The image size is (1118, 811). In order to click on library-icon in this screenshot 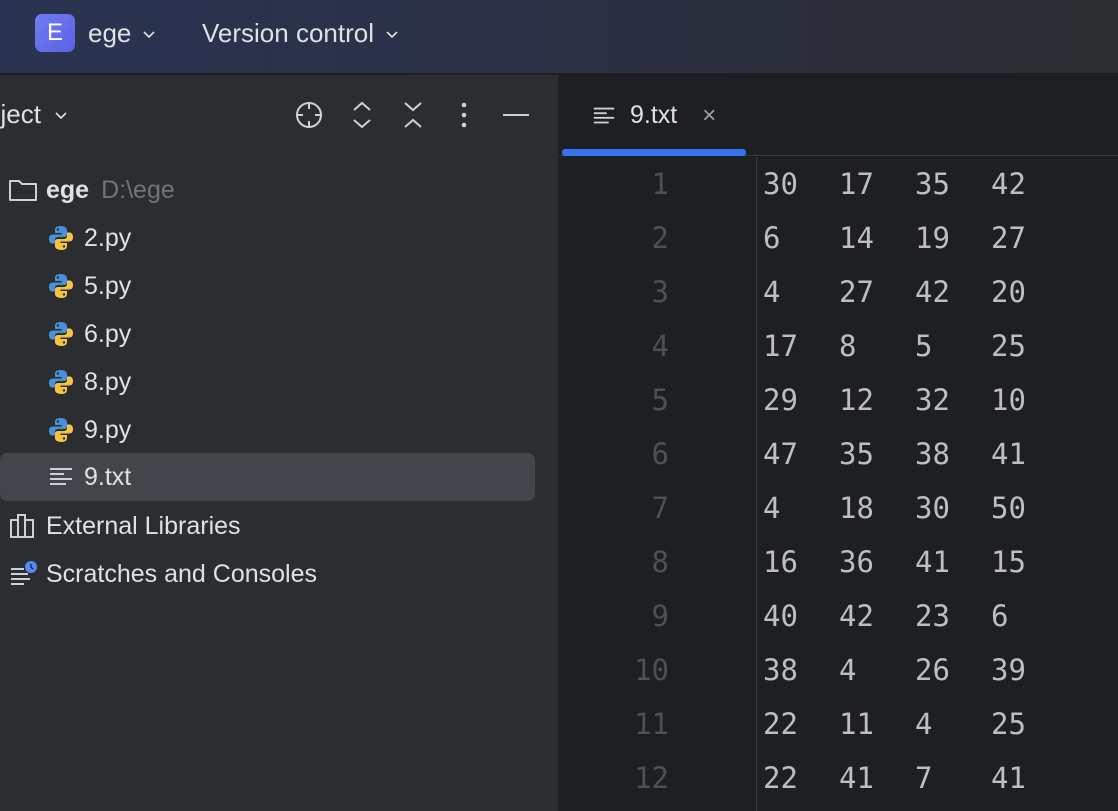, I will do `click(23, 526)`.